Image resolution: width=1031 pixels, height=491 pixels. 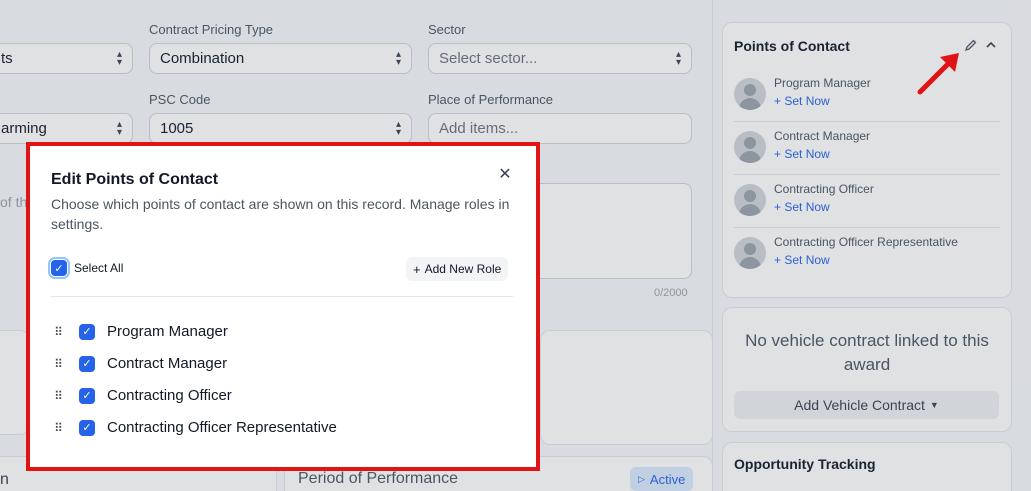 I want to click on role-row: ⠿ ✓ Contracting Officer, so click(x=141, y=395).